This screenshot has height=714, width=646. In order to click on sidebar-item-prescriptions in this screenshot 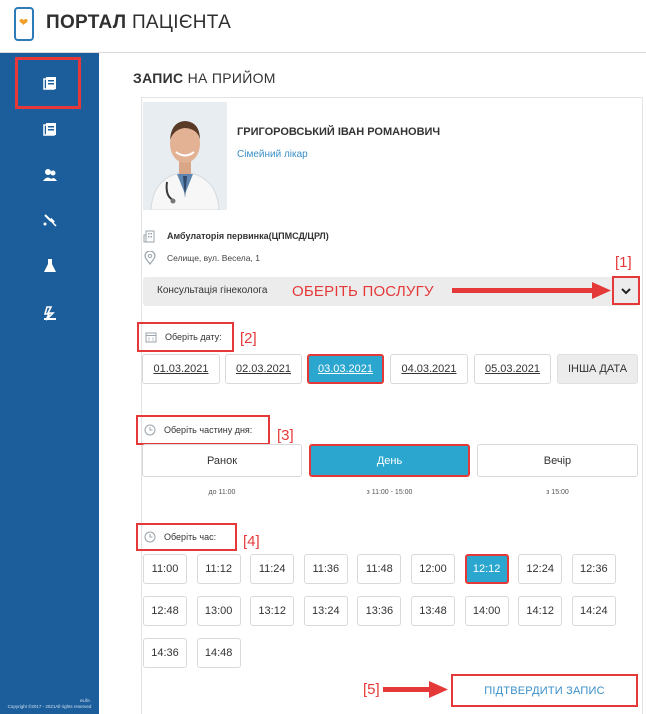, I will do `click(49, 313)`.